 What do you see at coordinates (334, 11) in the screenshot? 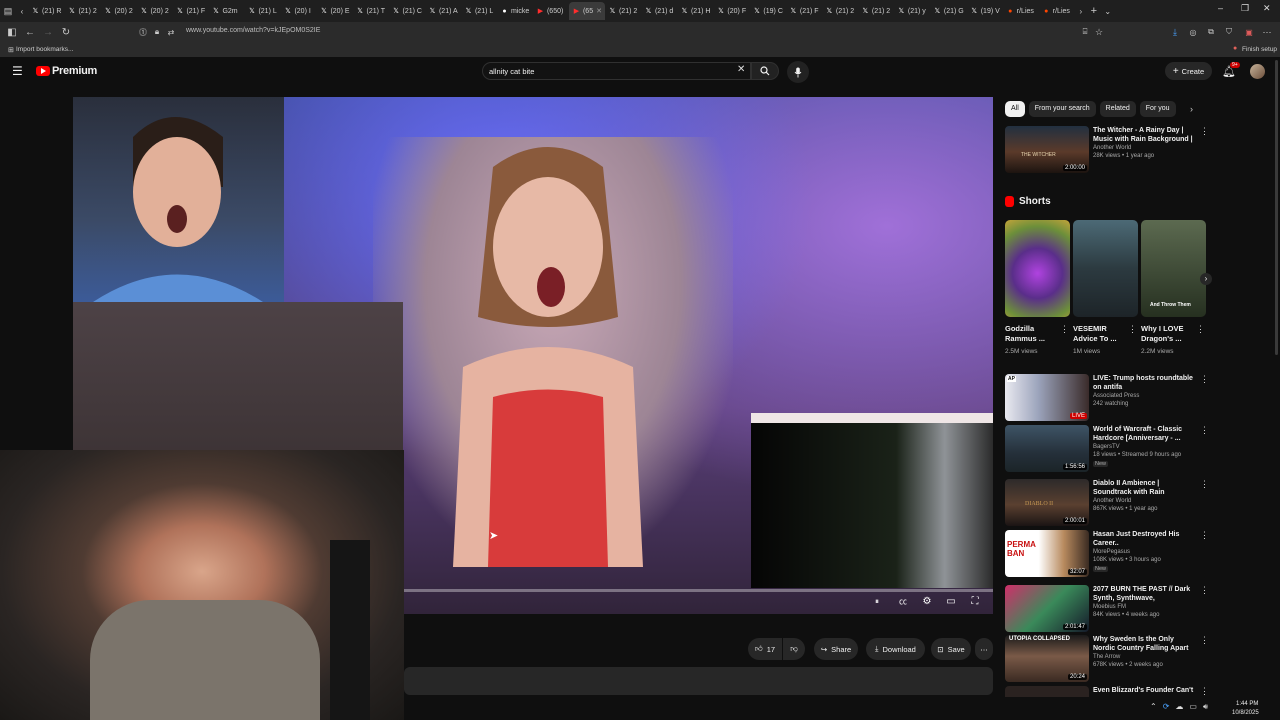
I see `browser-tab: 𝕏 (20) E` at bounding box center [334, 11].